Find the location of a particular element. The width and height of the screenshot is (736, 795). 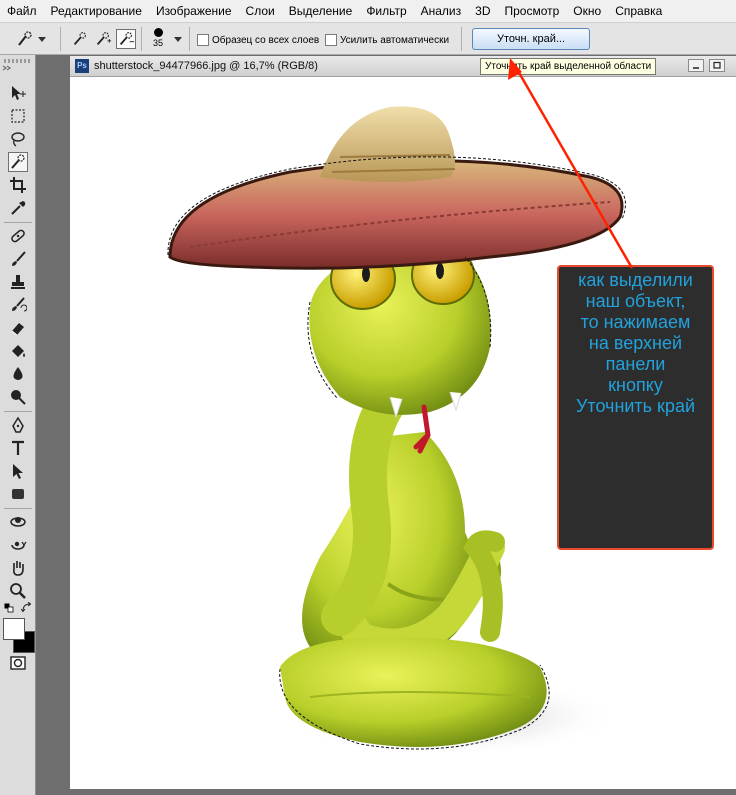

annotation-line: на верхней is located at coordinates (635, 343).